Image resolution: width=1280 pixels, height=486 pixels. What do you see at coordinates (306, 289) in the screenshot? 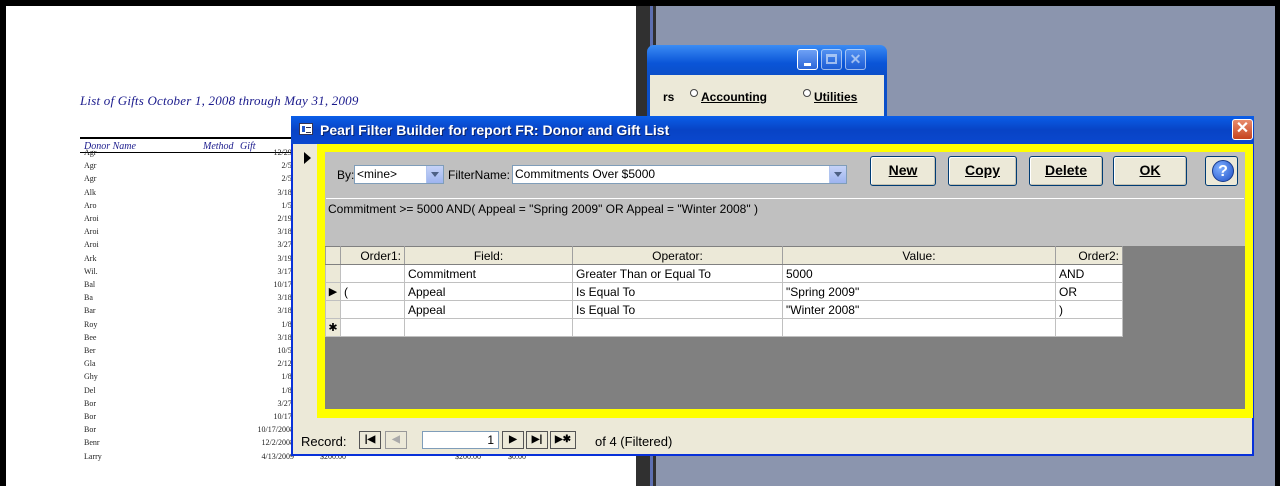
I see `record-selector` at bounding box center [306, 289].